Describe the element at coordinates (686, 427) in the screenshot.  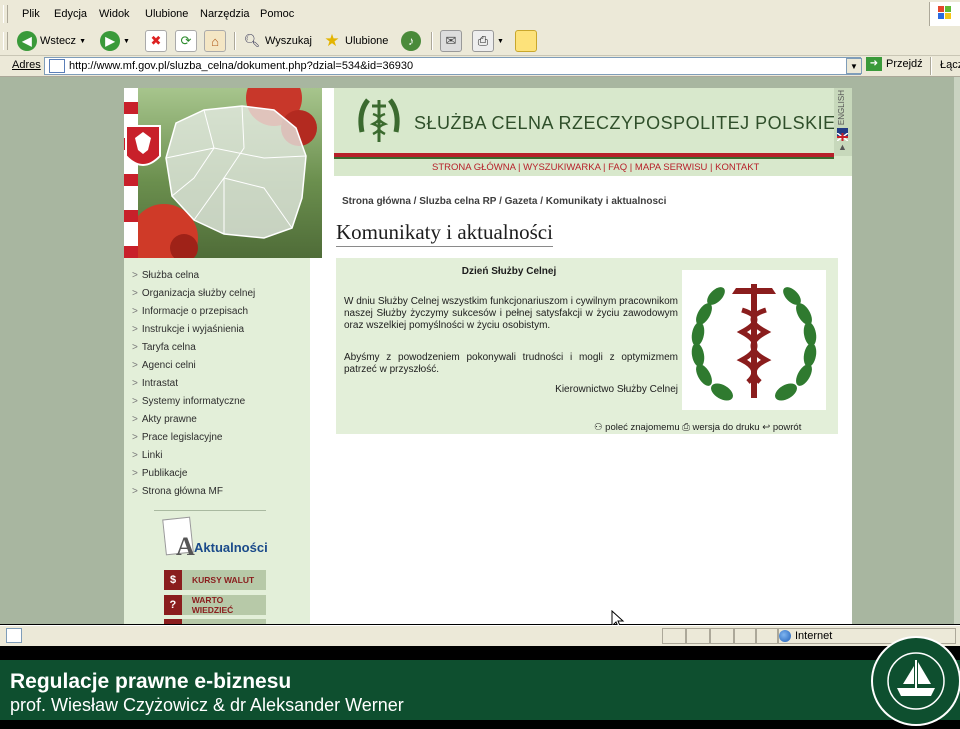
I see `print-icon: ⎙` at that location.